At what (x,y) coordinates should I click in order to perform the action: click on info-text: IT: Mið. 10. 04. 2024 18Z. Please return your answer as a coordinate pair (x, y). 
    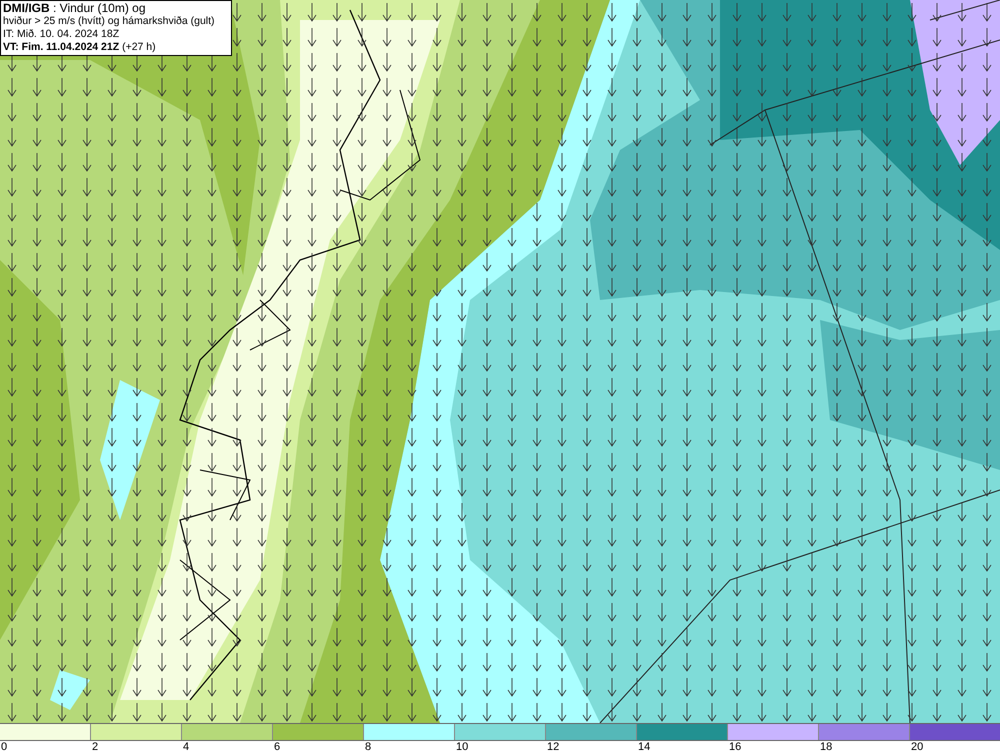
    Looking at the image, I should click on (61, 34).